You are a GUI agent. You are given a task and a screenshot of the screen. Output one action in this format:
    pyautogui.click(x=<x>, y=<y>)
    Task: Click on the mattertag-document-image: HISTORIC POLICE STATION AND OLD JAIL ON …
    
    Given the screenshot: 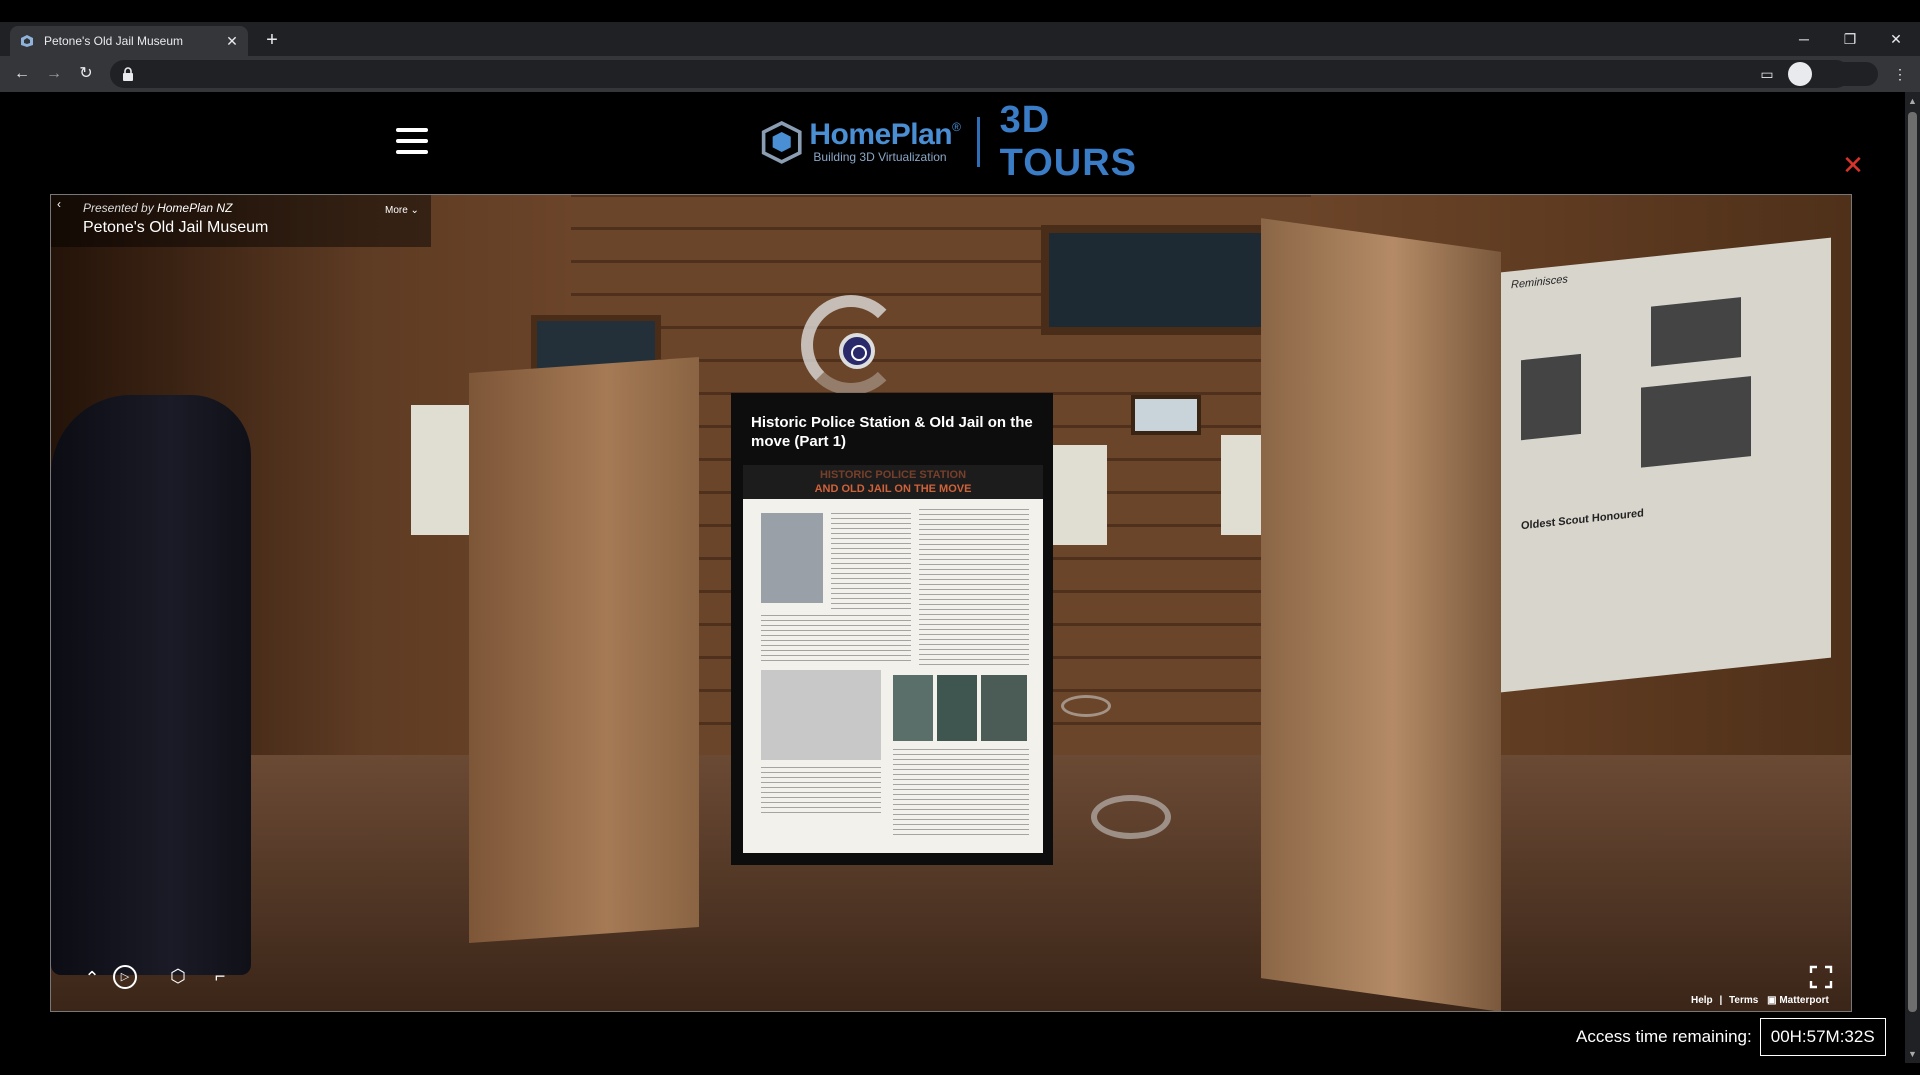 What is the action you would take?
    pyautogui.click(x=893, y=659)
    